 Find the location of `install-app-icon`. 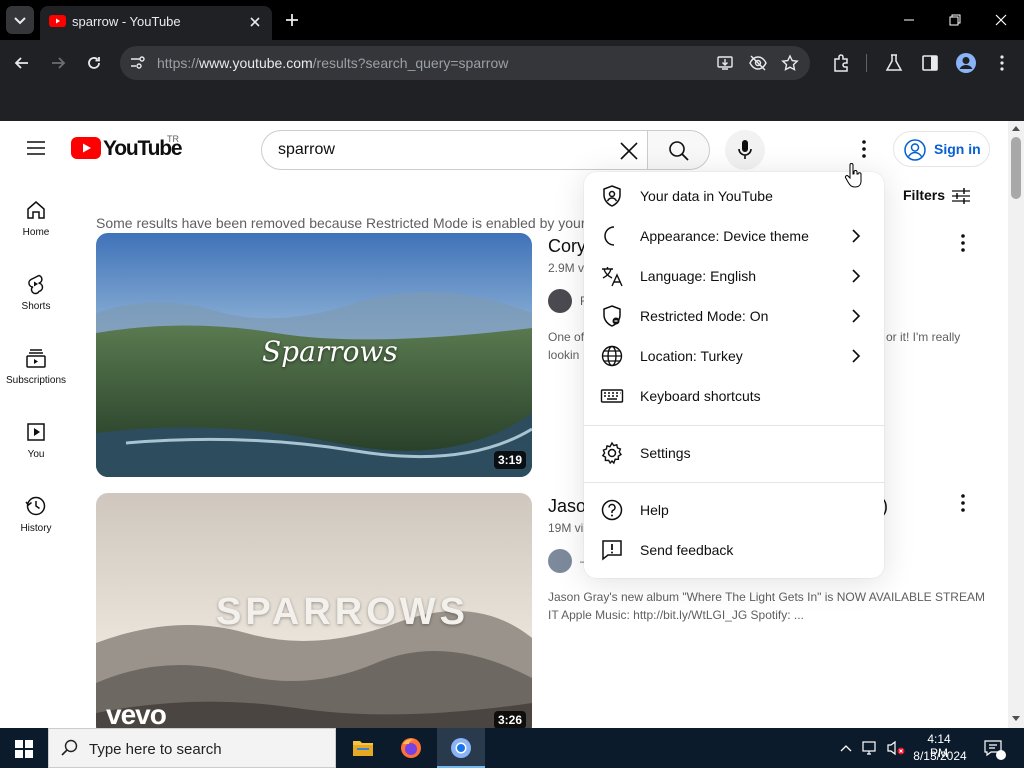

install-app-icon is located at coordinates (725, 63).